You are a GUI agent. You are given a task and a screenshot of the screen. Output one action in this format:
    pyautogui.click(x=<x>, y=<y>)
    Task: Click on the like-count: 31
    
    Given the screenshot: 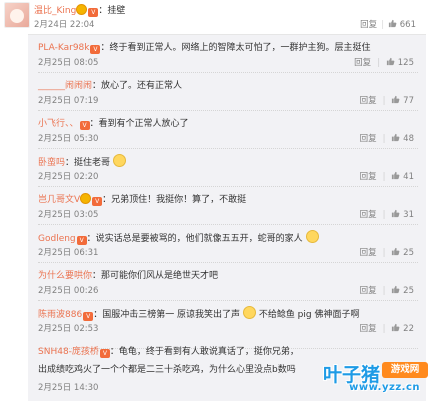 What is the action you would take?
    pyautogui.click(x=408, y=215)
    